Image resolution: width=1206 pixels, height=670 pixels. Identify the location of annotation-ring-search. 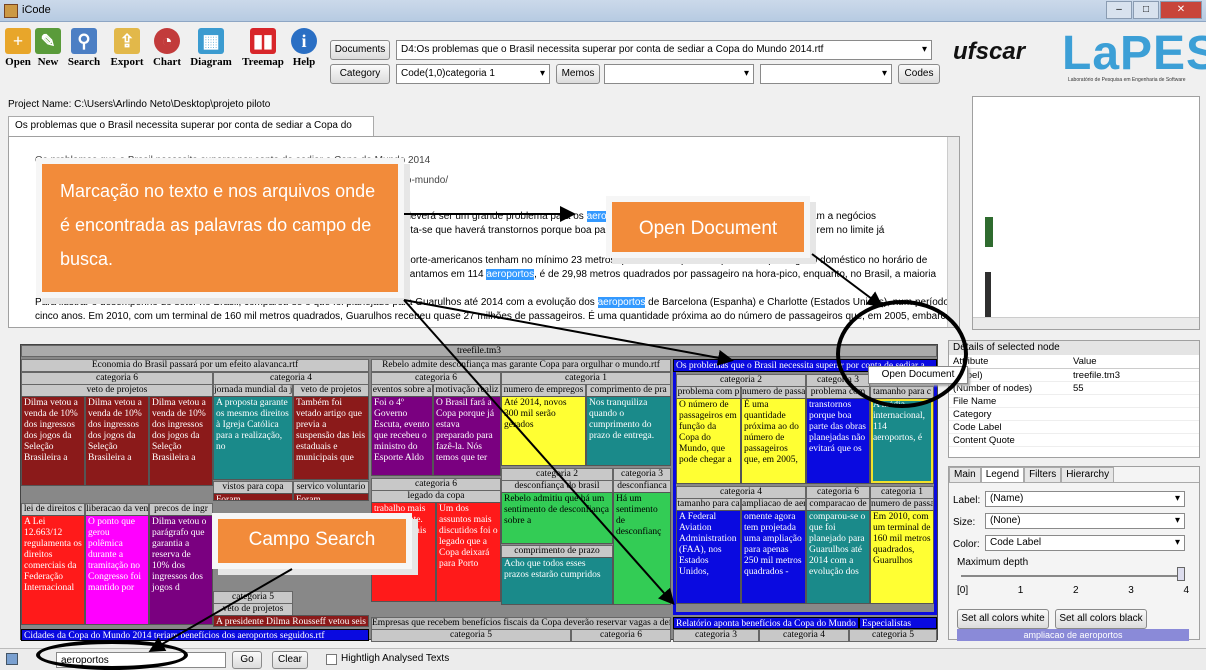
(112, 655).